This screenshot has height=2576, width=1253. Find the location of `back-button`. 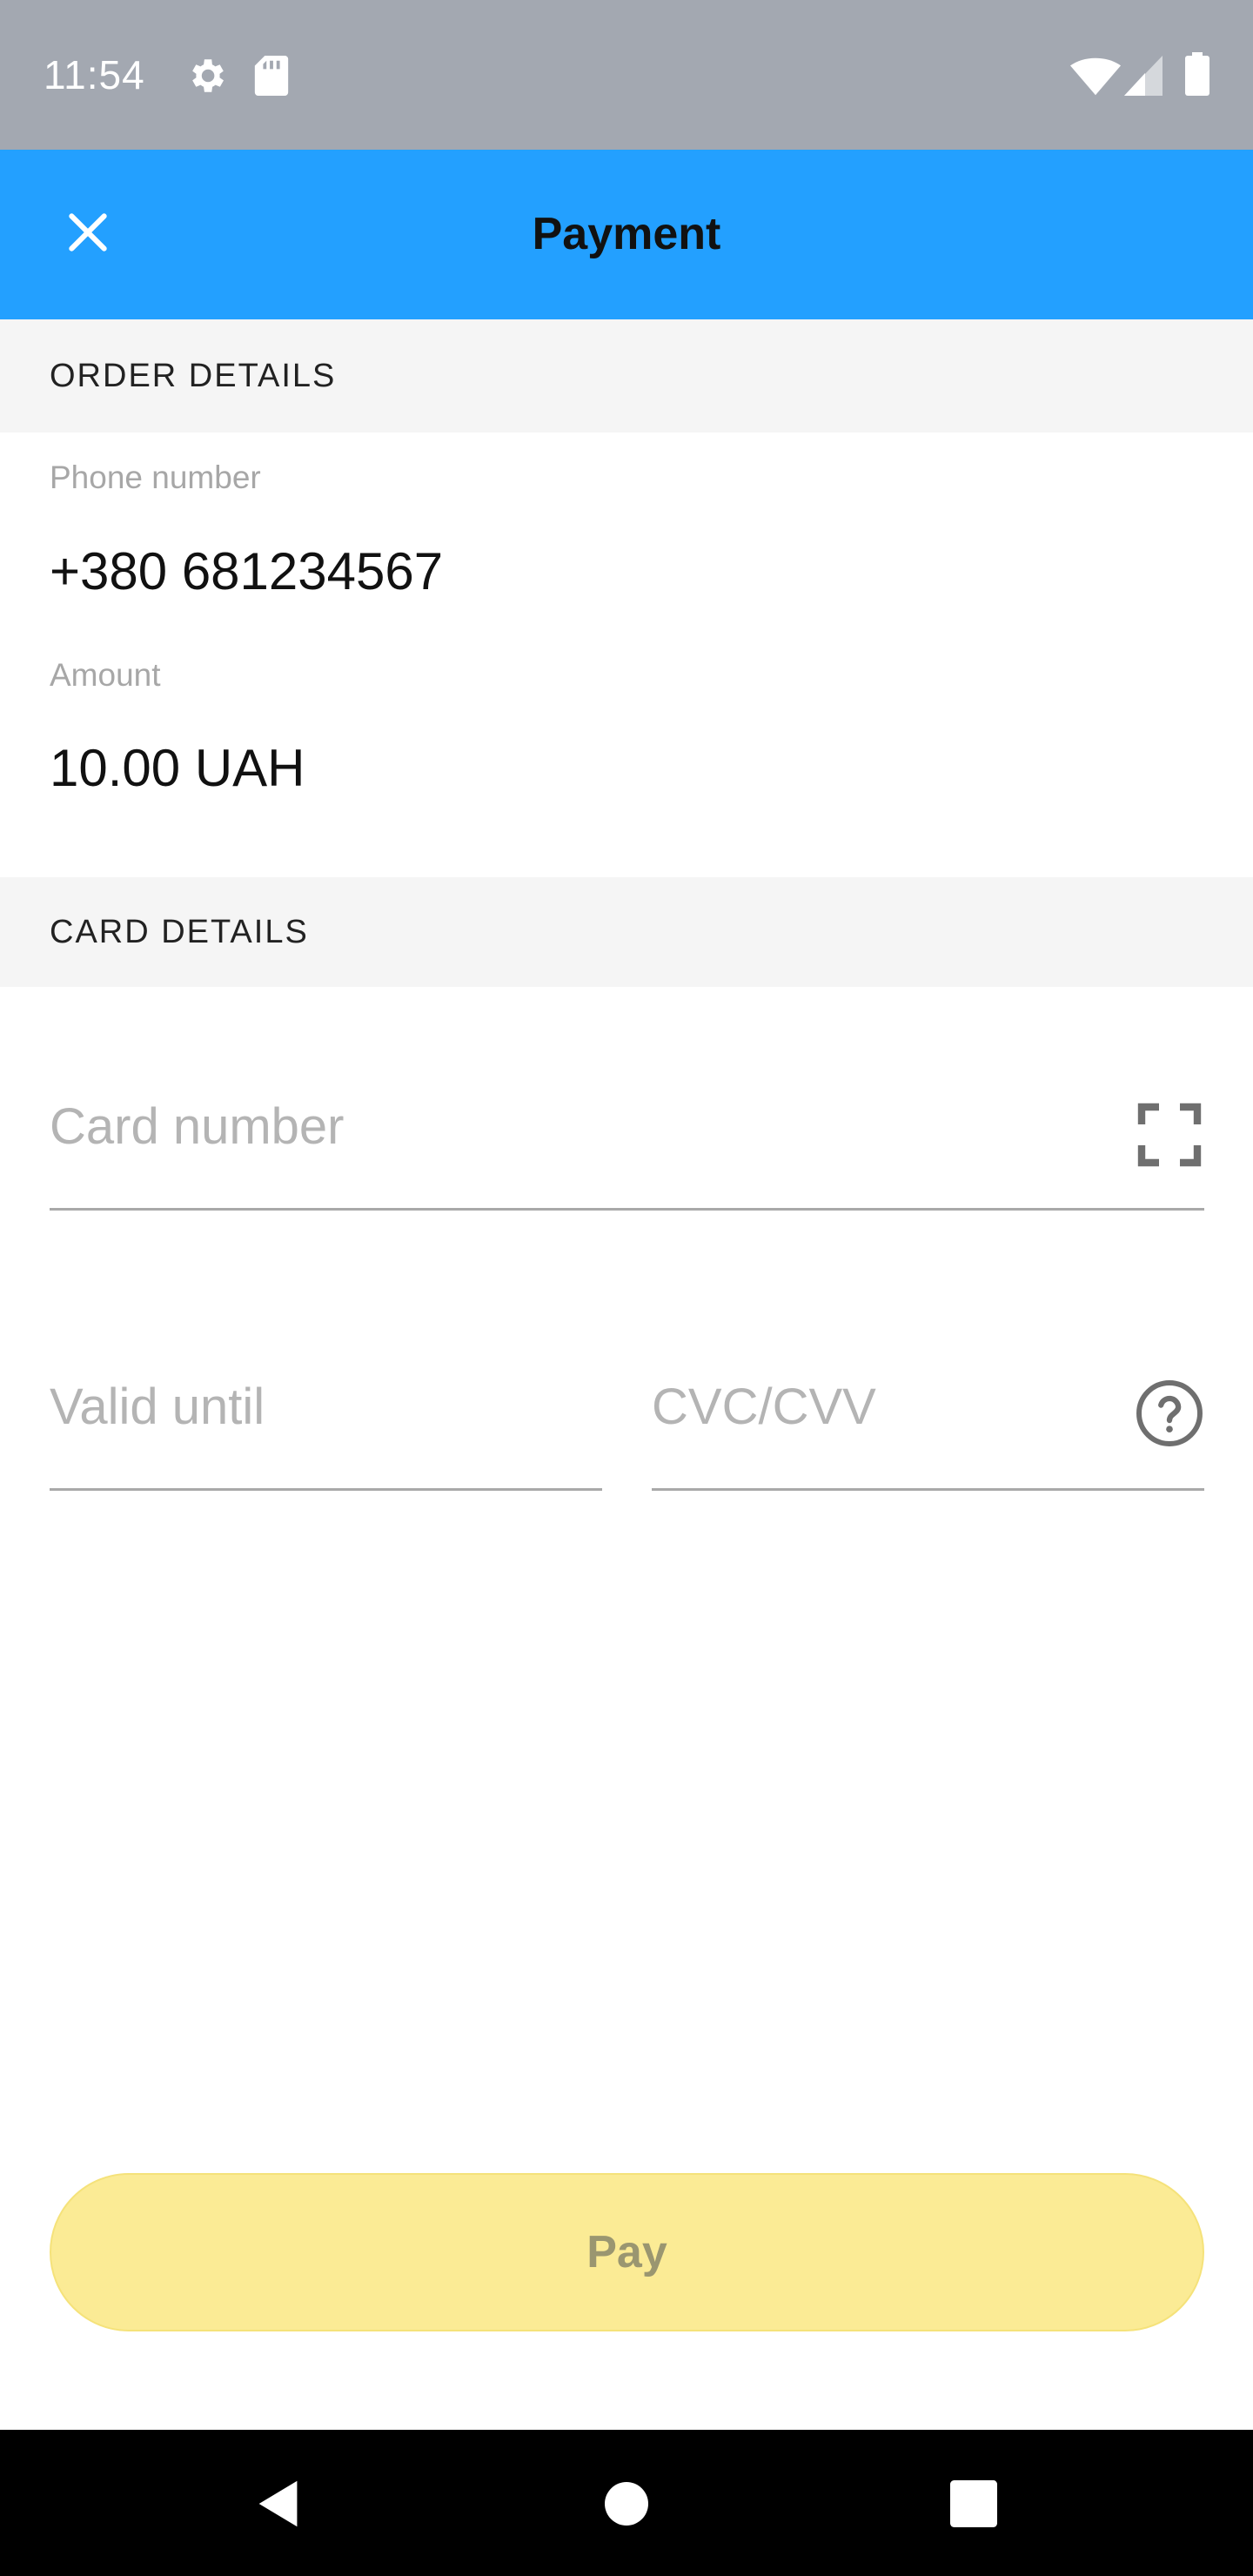

back-button is located at coordinates (279, 2504).